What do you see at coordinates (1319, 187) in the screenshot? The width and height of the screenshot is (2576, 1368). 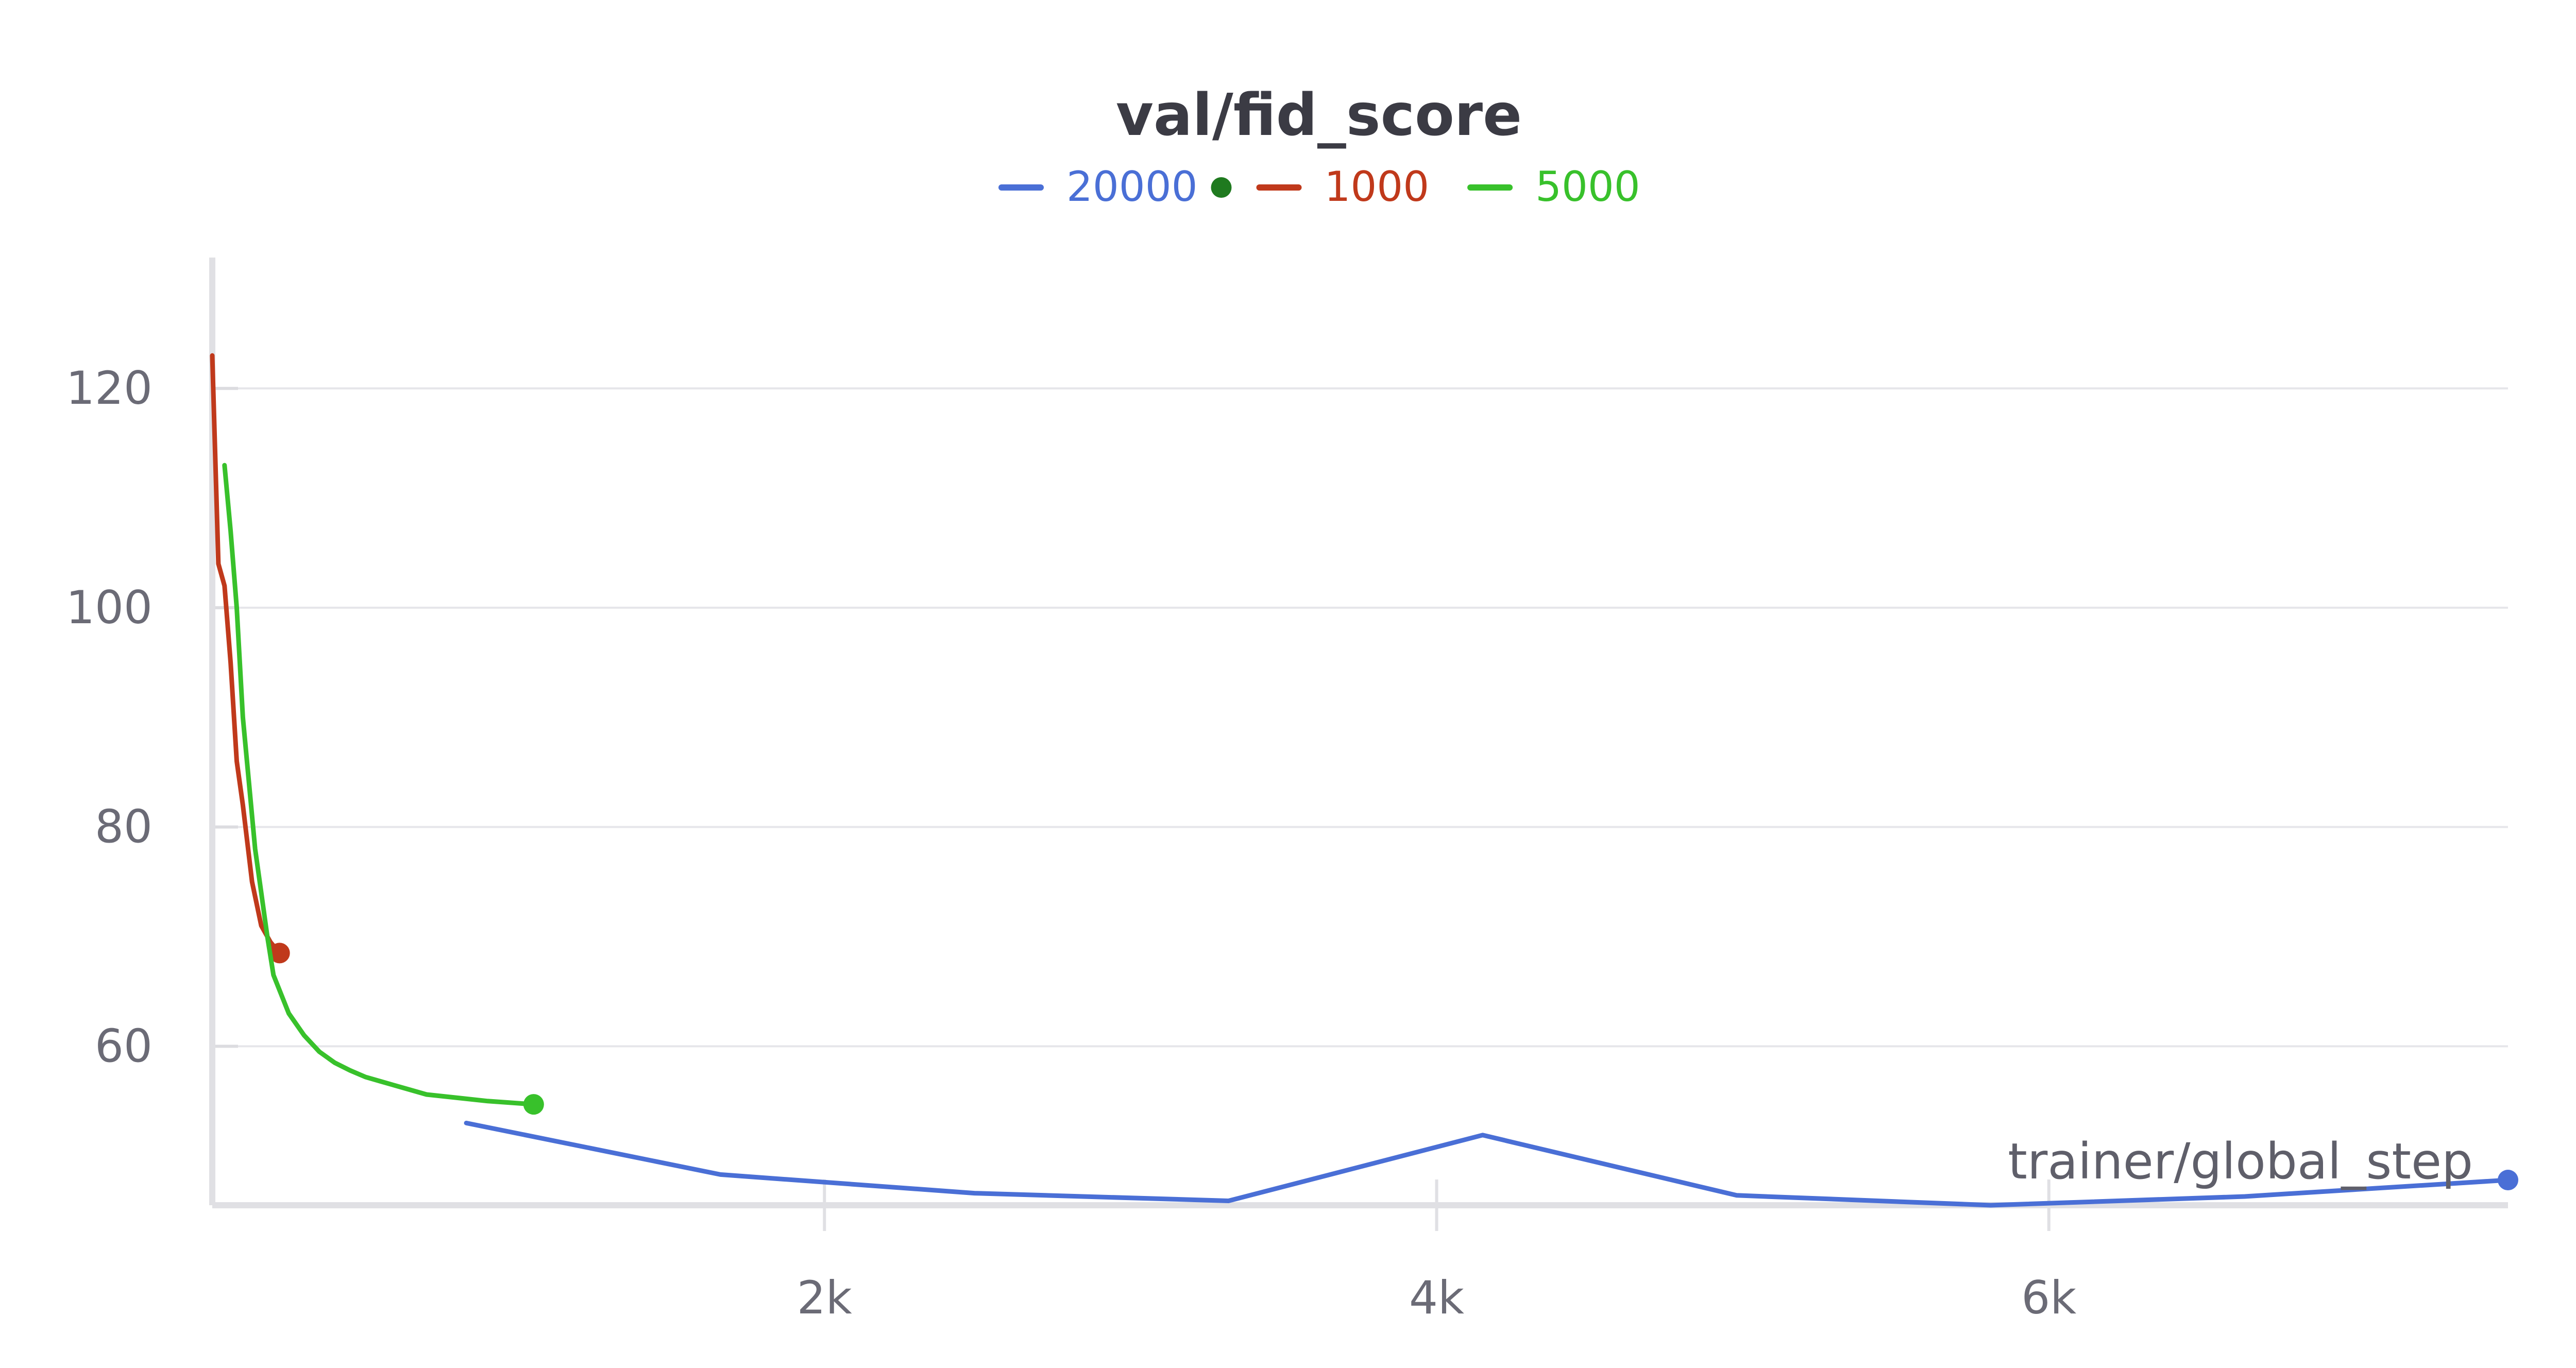 I see `legend: 20000 1000 5000` at bounding box center [1319, 187].